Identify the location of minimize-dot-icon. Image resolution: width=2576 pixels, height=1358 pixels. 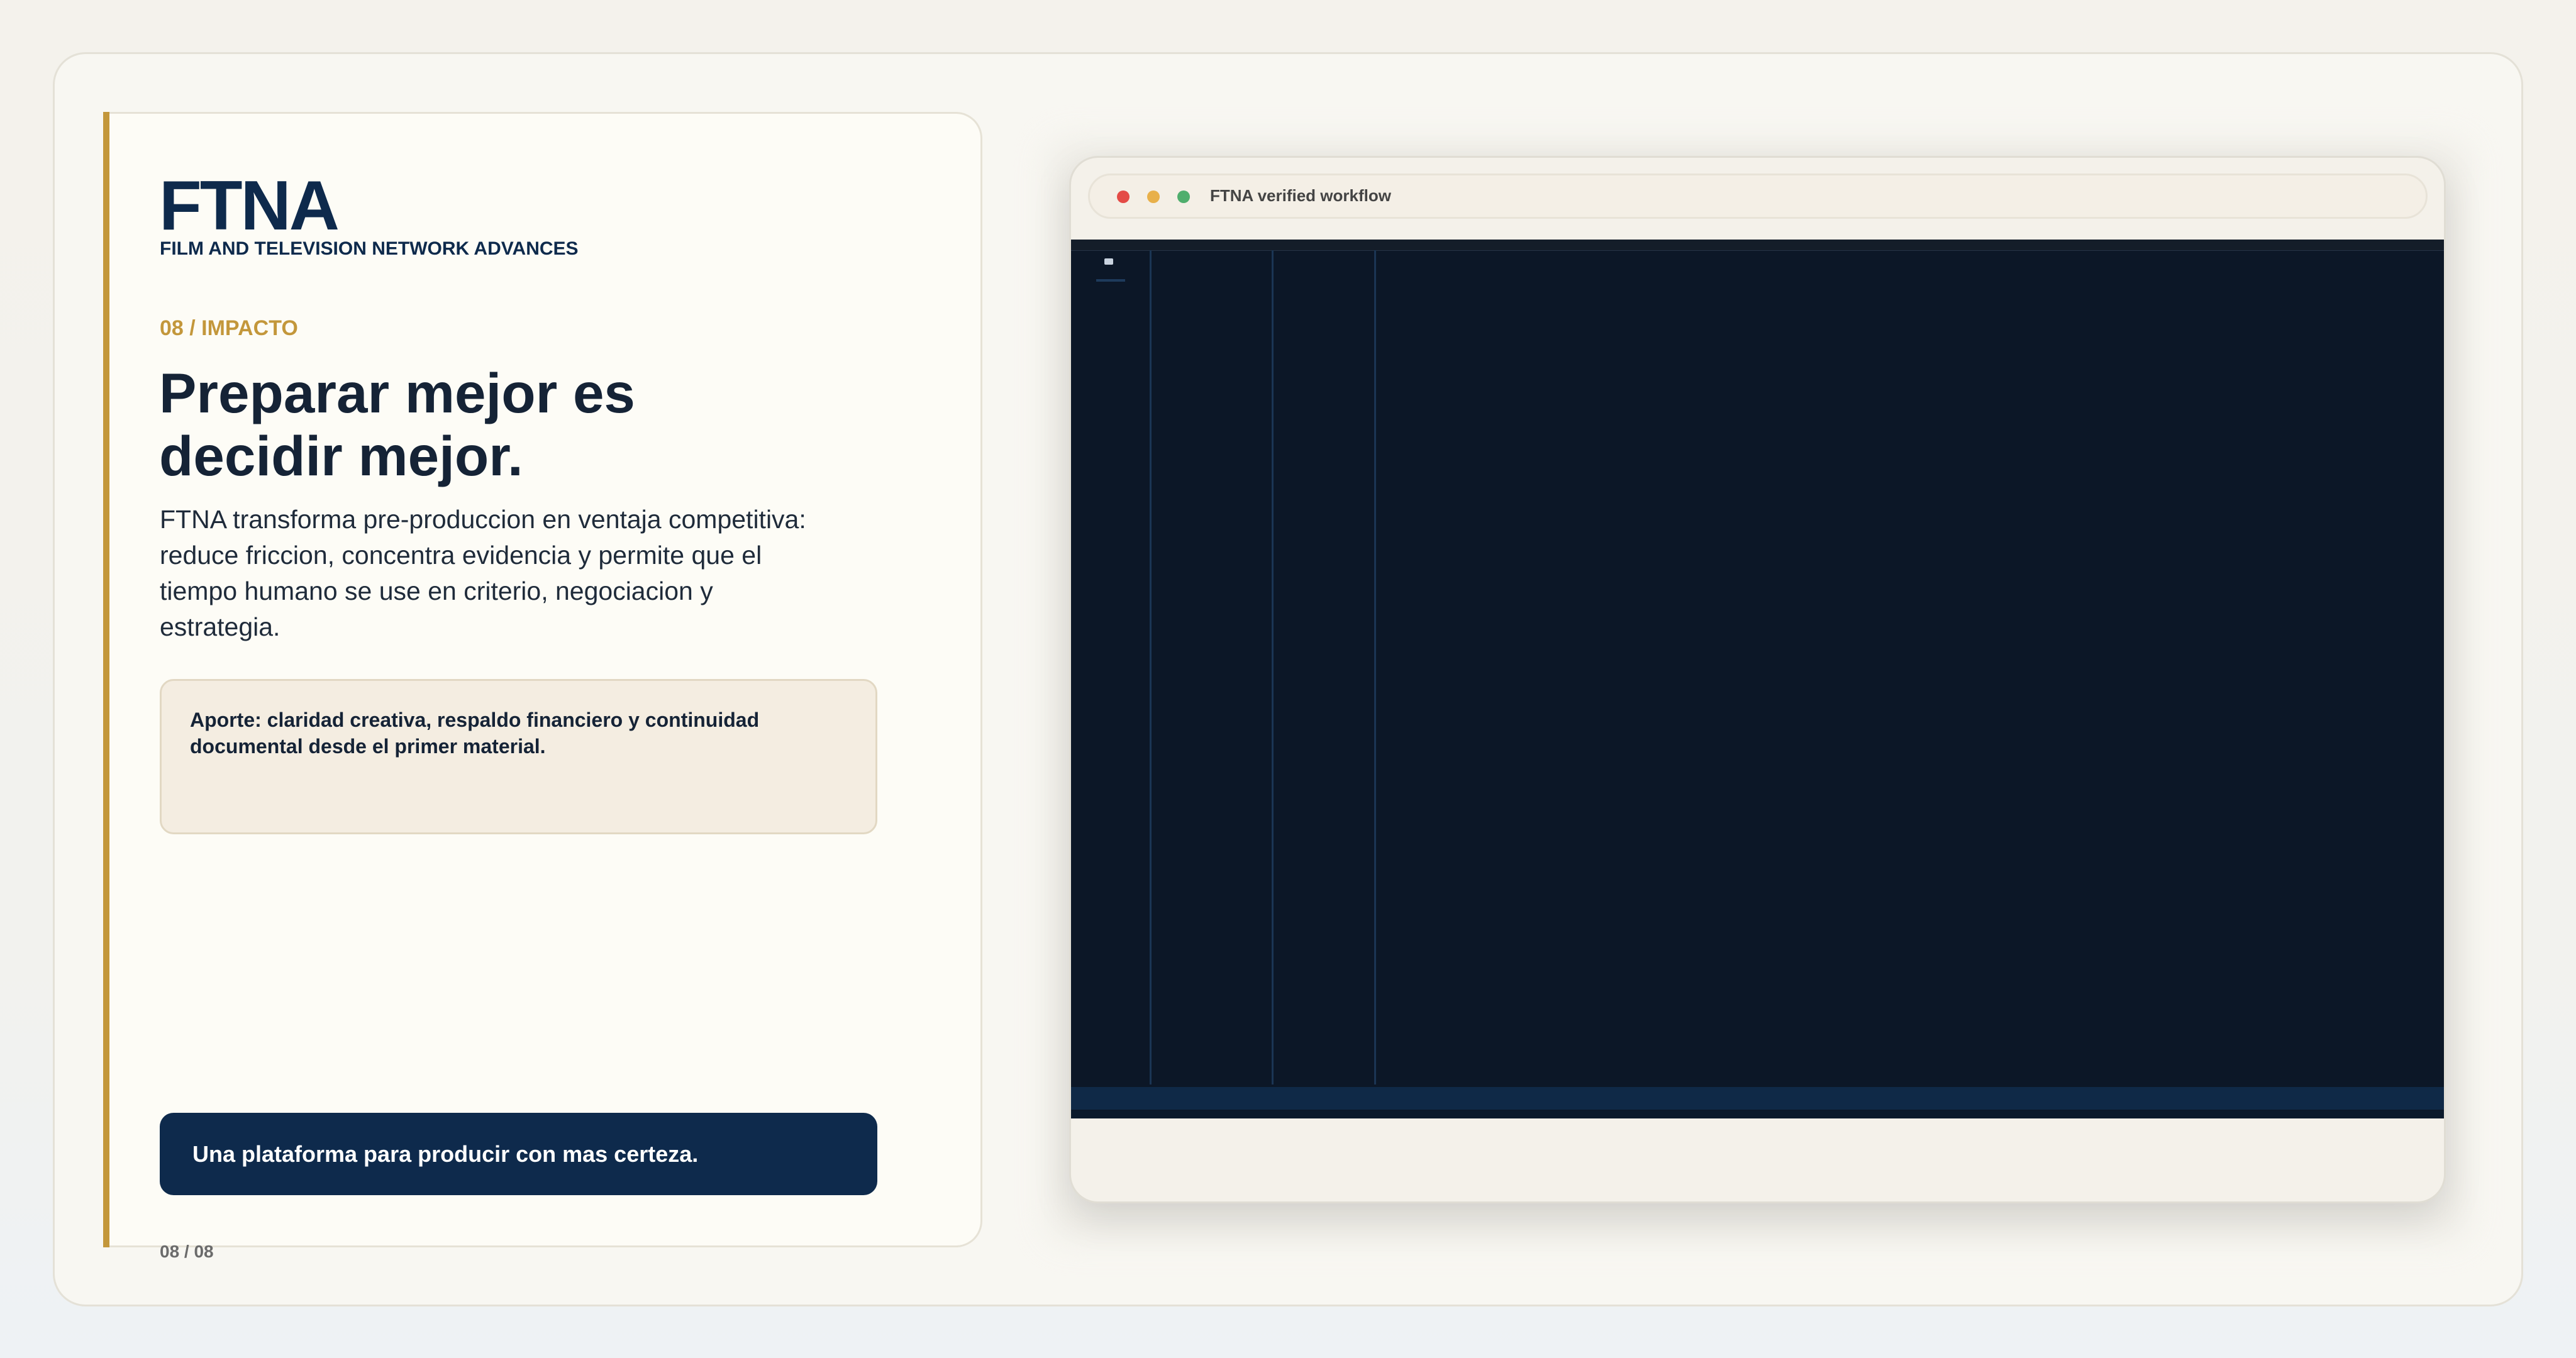
(1153, 196).